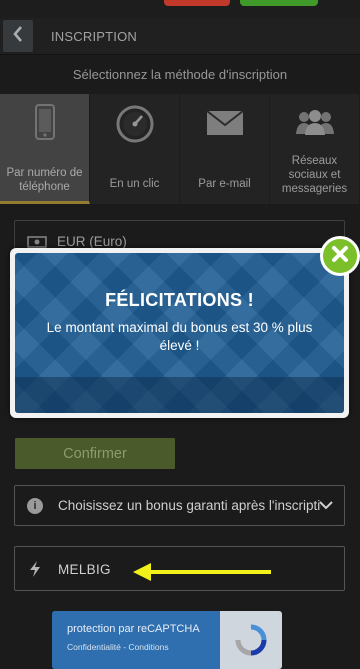  Describe the element at coordinates (314, 175) in the screenshot. I see `method-label-social: Réseaux sociaux et messageries` at that location.